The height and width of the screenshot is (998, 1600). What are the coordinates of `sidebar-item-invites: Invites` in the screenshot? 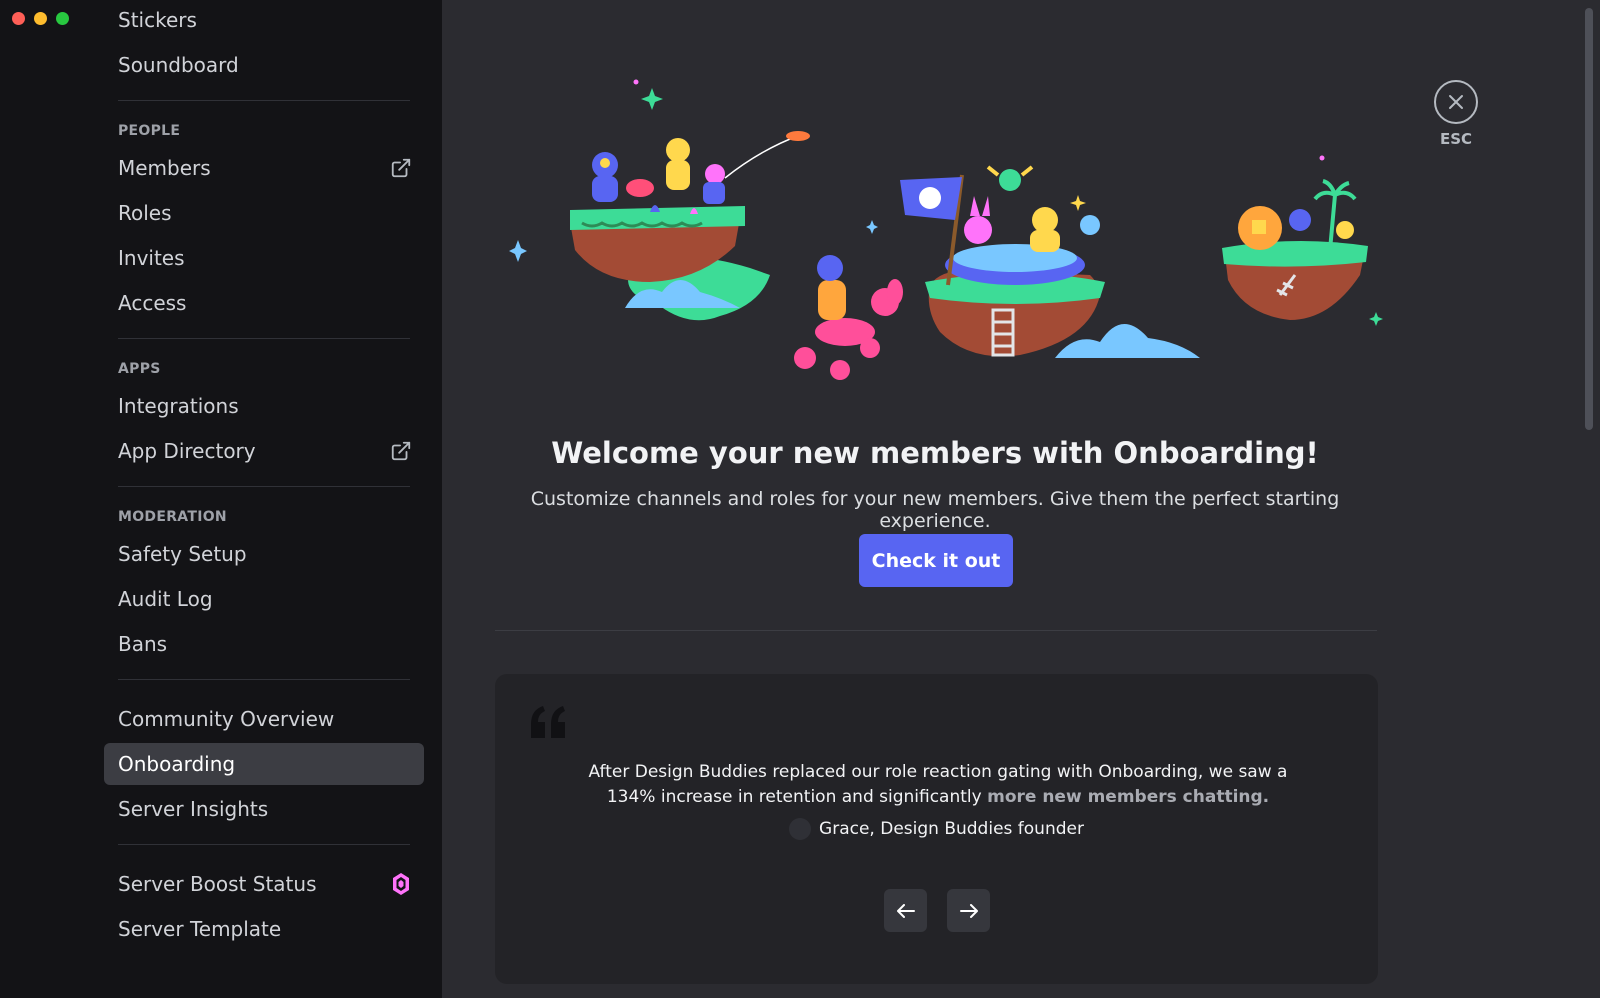 It's located at (264, 258).